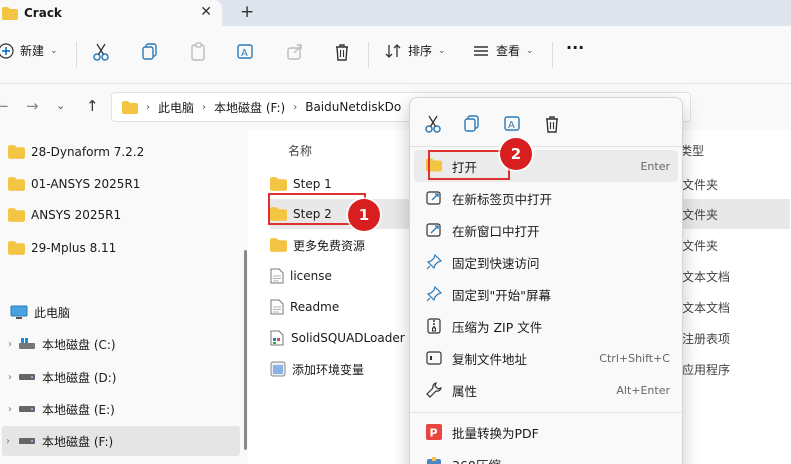 The image size is (791, 464). I want to click on nav-item-drive-f: › 本地磁盘 (F:), so click(121, 441).